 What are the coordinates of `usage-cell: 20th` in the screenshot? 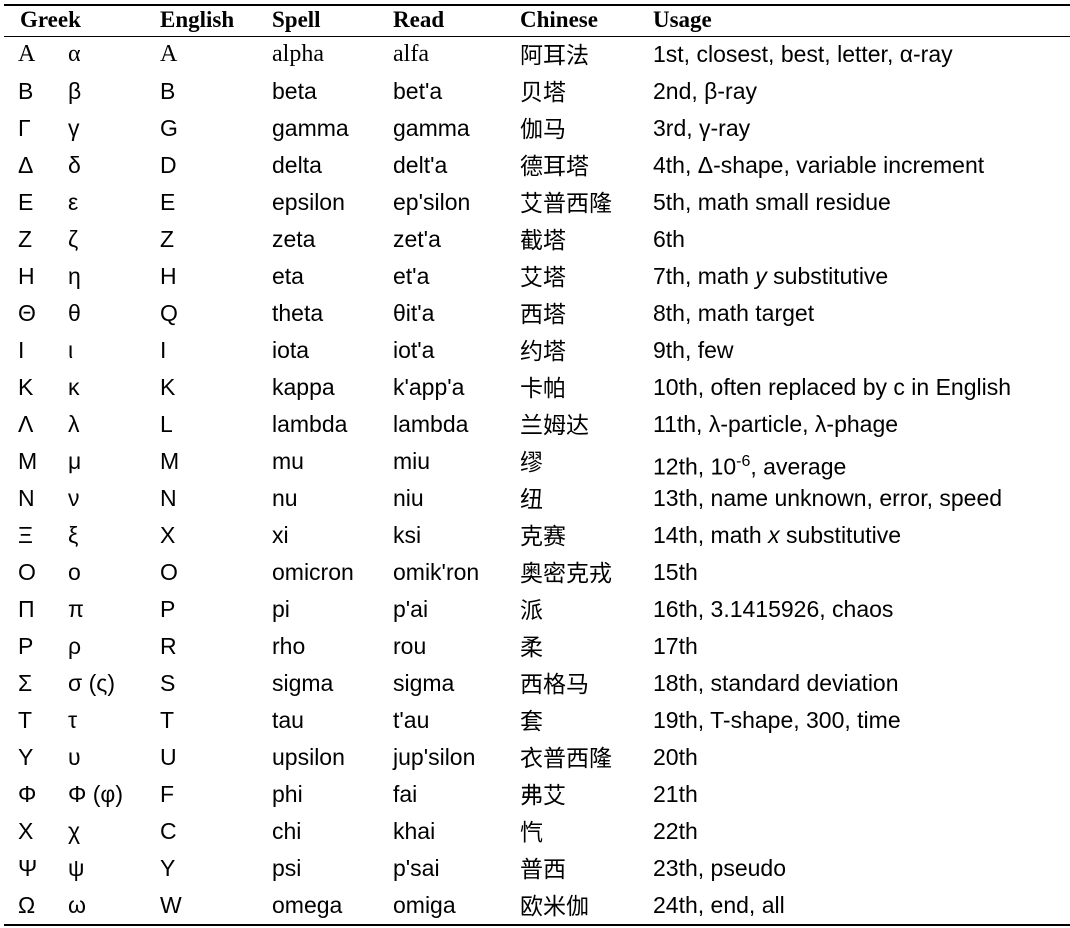 It's located at (675, 757).